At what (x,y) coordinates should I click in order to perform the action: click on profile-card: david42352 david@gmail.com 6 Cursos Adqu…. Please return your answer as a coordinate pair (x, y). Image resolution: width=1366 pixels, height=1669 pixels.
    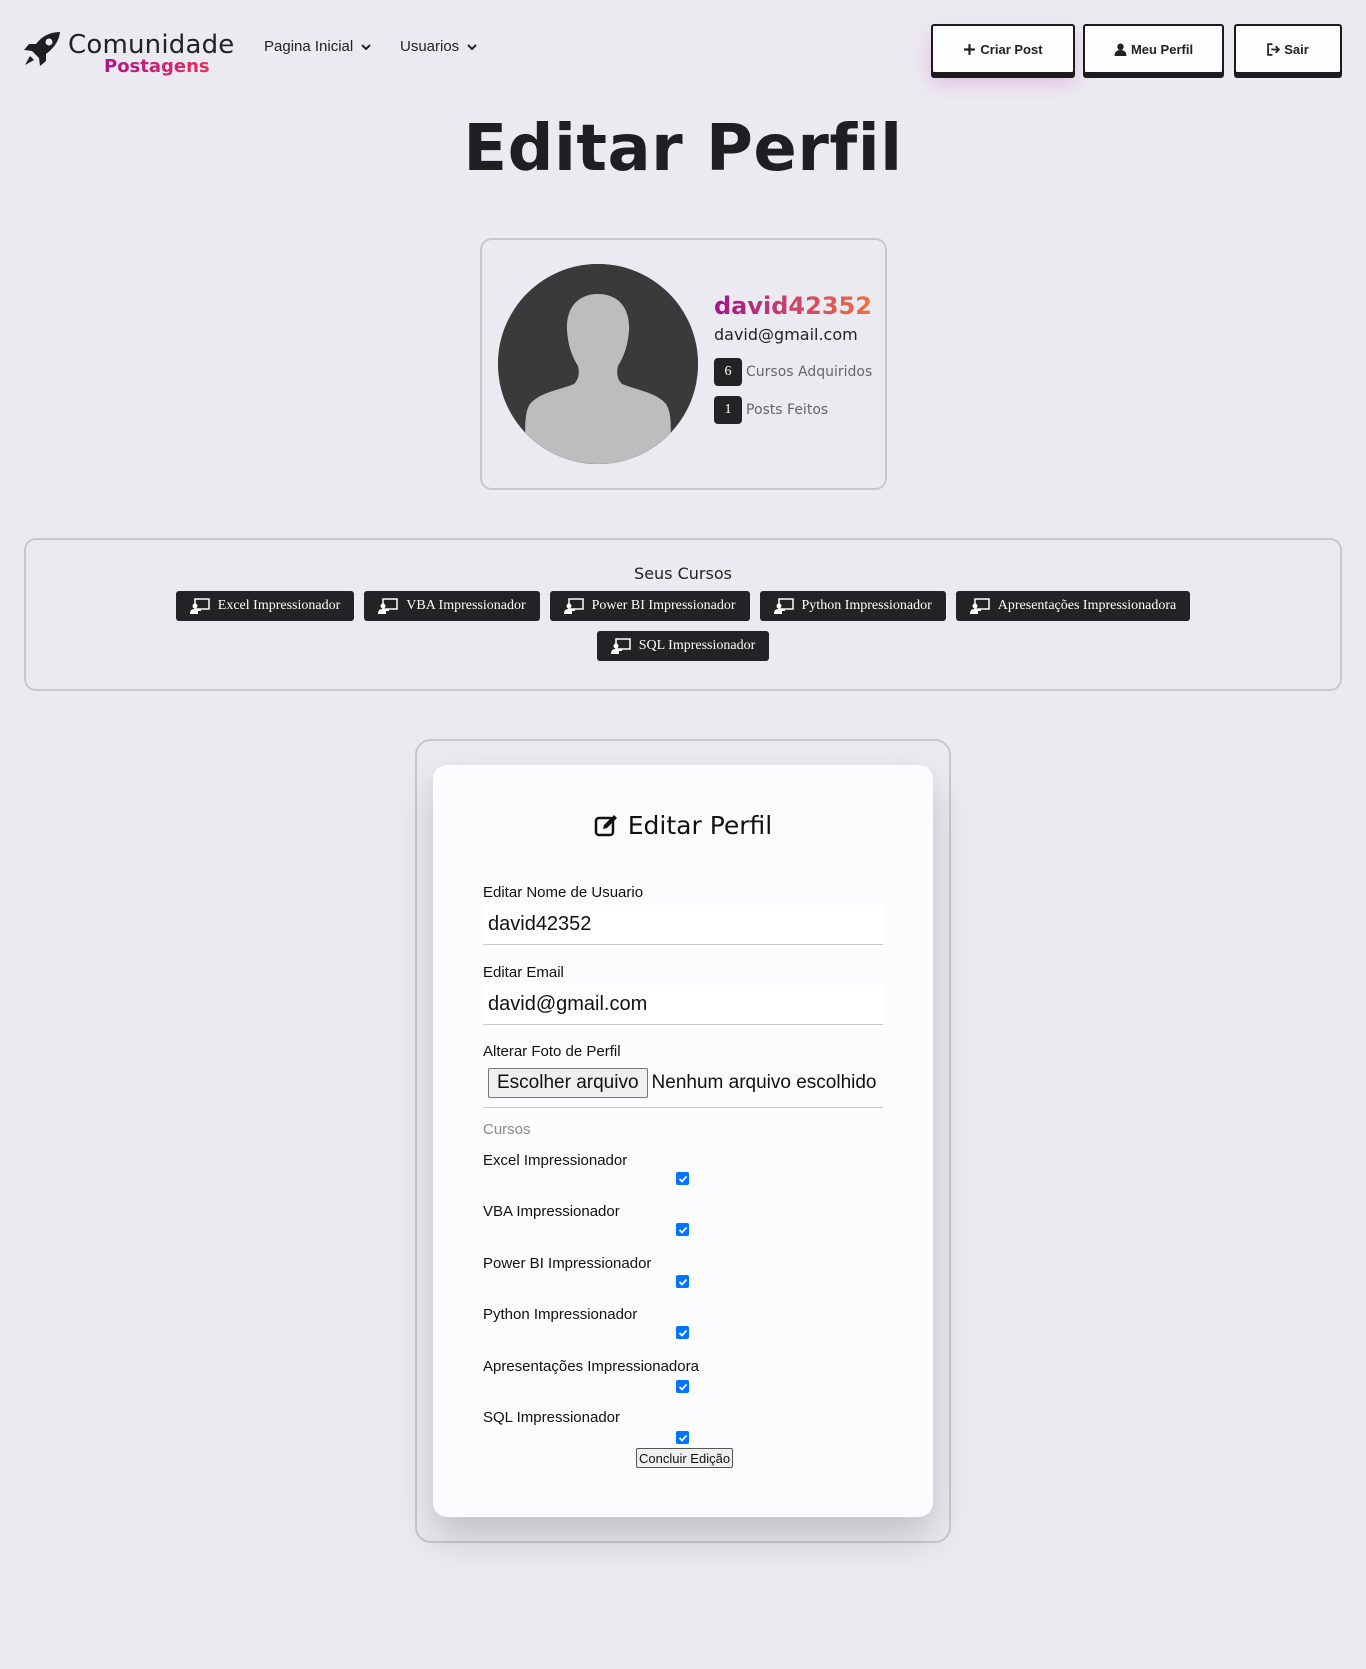
    Looking at the image, I should click on (683, 364).